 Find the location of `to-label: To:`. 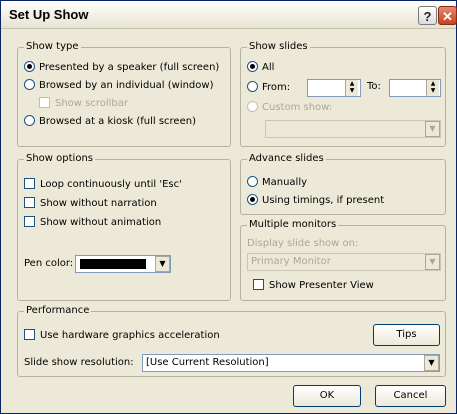

to-label: To: is located at coordinates (374, 86).